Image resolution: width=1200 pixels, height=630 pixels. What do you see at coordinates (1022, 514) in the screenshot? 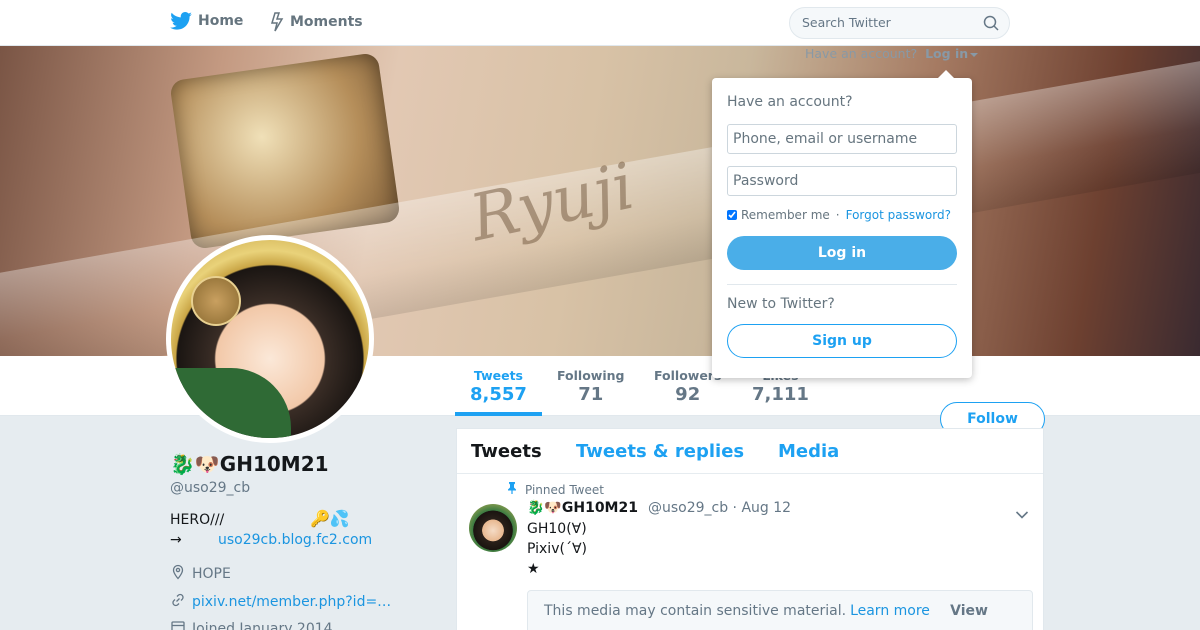
I see `chevron-down-icon` at bounding box center [1022, 514].